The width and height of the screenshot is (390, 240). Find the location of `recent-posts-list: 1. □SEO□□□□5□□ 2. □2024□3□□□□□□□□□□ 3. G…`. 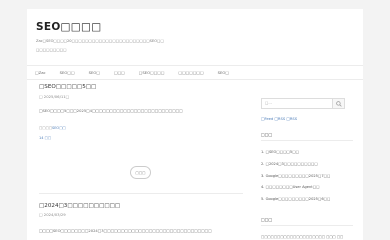

recent-posts-list: 1. □SEO□□□□5□□ 2. □2024□3□□□□□□□□□□ 3. G… is located at coordinates (307, 176).